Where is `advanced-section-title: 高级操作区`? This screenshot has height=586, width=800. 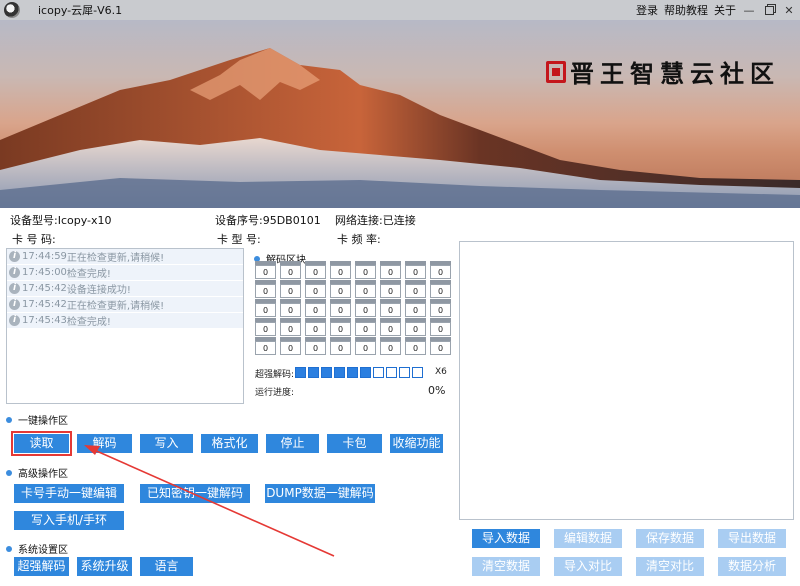
advanced-section-title: 高级操作区 is located at coordinates (43, 474).